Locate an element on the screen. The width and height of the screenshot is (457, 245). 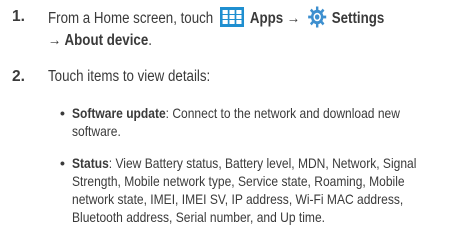
bullet-text: software. is located at coordinates (96, 131).